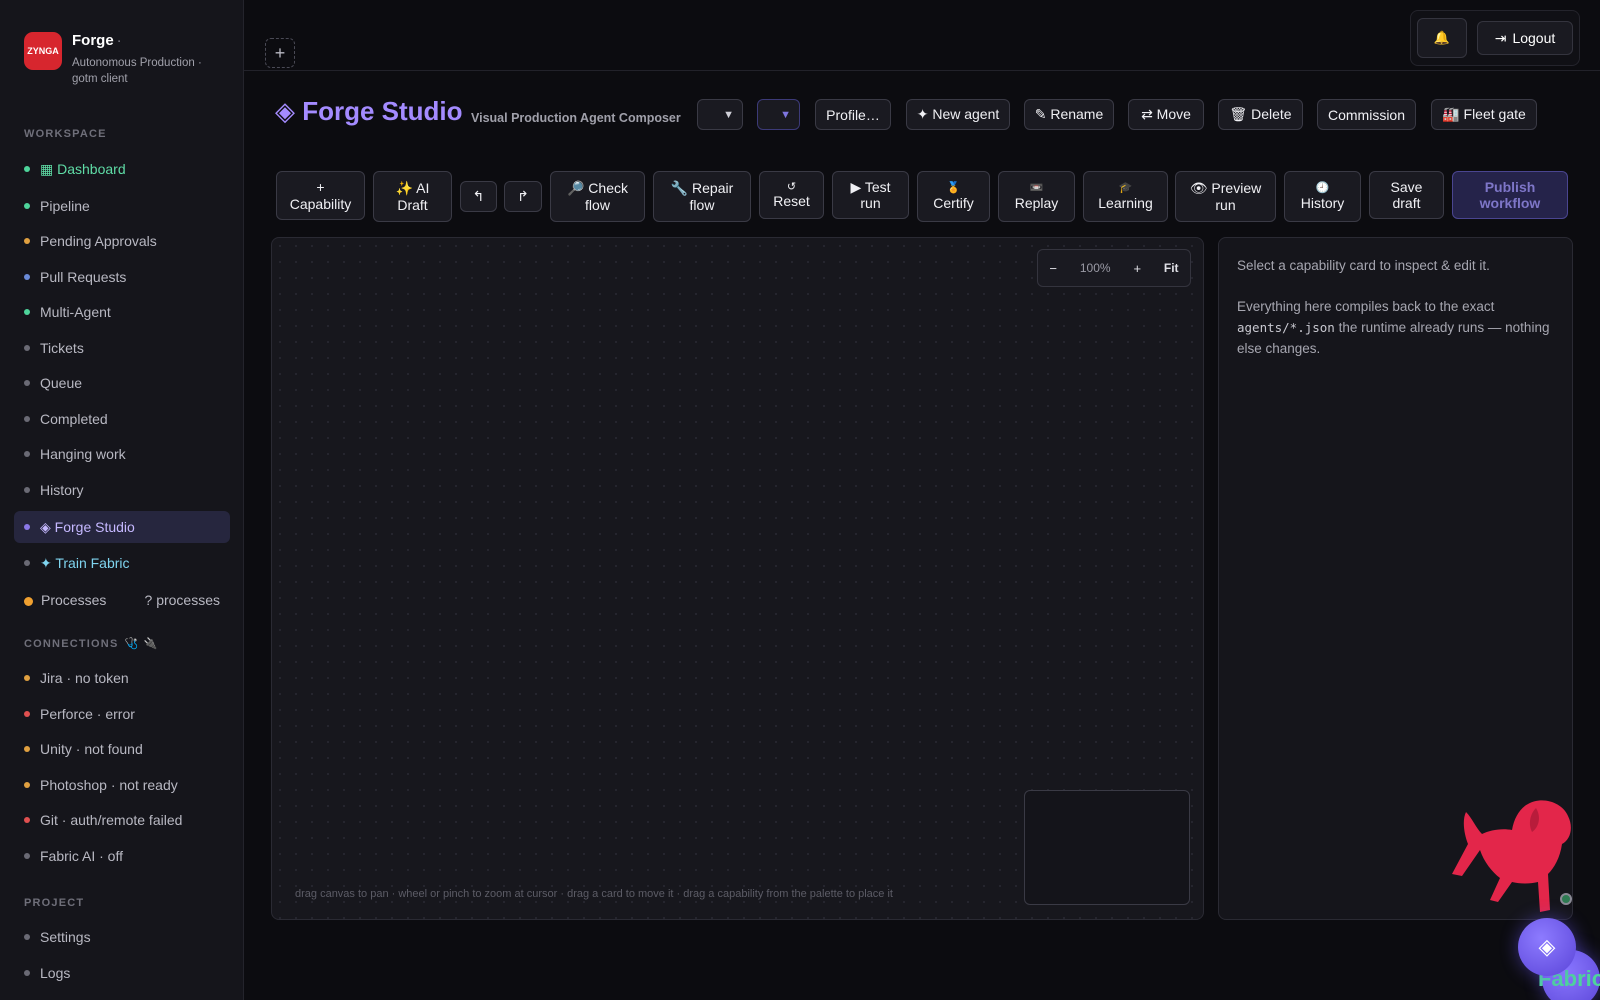 The width and height of the screenshot is (1600, 1000). What do you see at coordinates (369, 111) in the screenshot?
I see `page-title: ◈ Forge Studio` at bounding box center [369, 111].